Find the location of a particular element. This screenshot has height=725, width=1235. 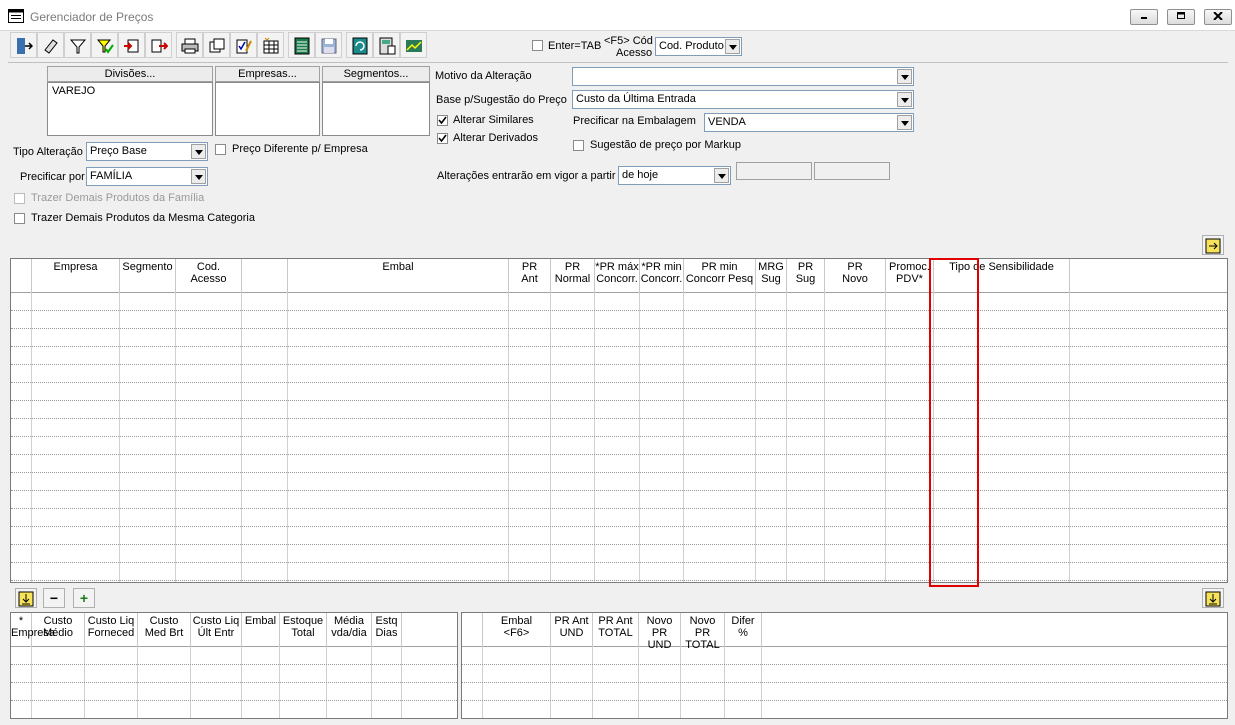

export-grid-button is located at coordinates (1213, 245).